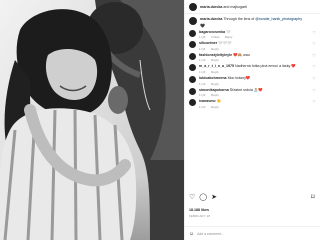 This screenshot has width=320, height=240. I want to click on comment-text: 🤍, so click(228, 31).